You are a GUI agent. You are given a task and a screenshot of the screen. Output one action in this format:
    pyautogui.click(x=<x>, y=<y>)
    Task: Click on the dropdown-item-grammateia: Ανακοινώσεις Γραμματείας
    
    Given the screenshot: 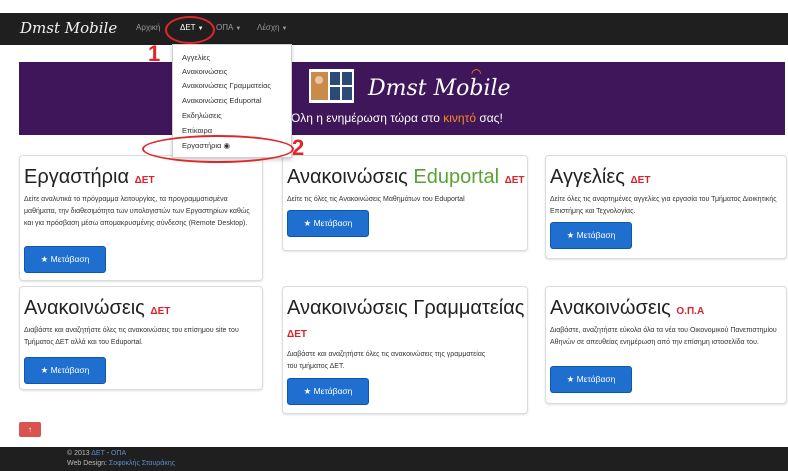 What is the action you would take?
    pyautogui.click(x=226, y=85)
    